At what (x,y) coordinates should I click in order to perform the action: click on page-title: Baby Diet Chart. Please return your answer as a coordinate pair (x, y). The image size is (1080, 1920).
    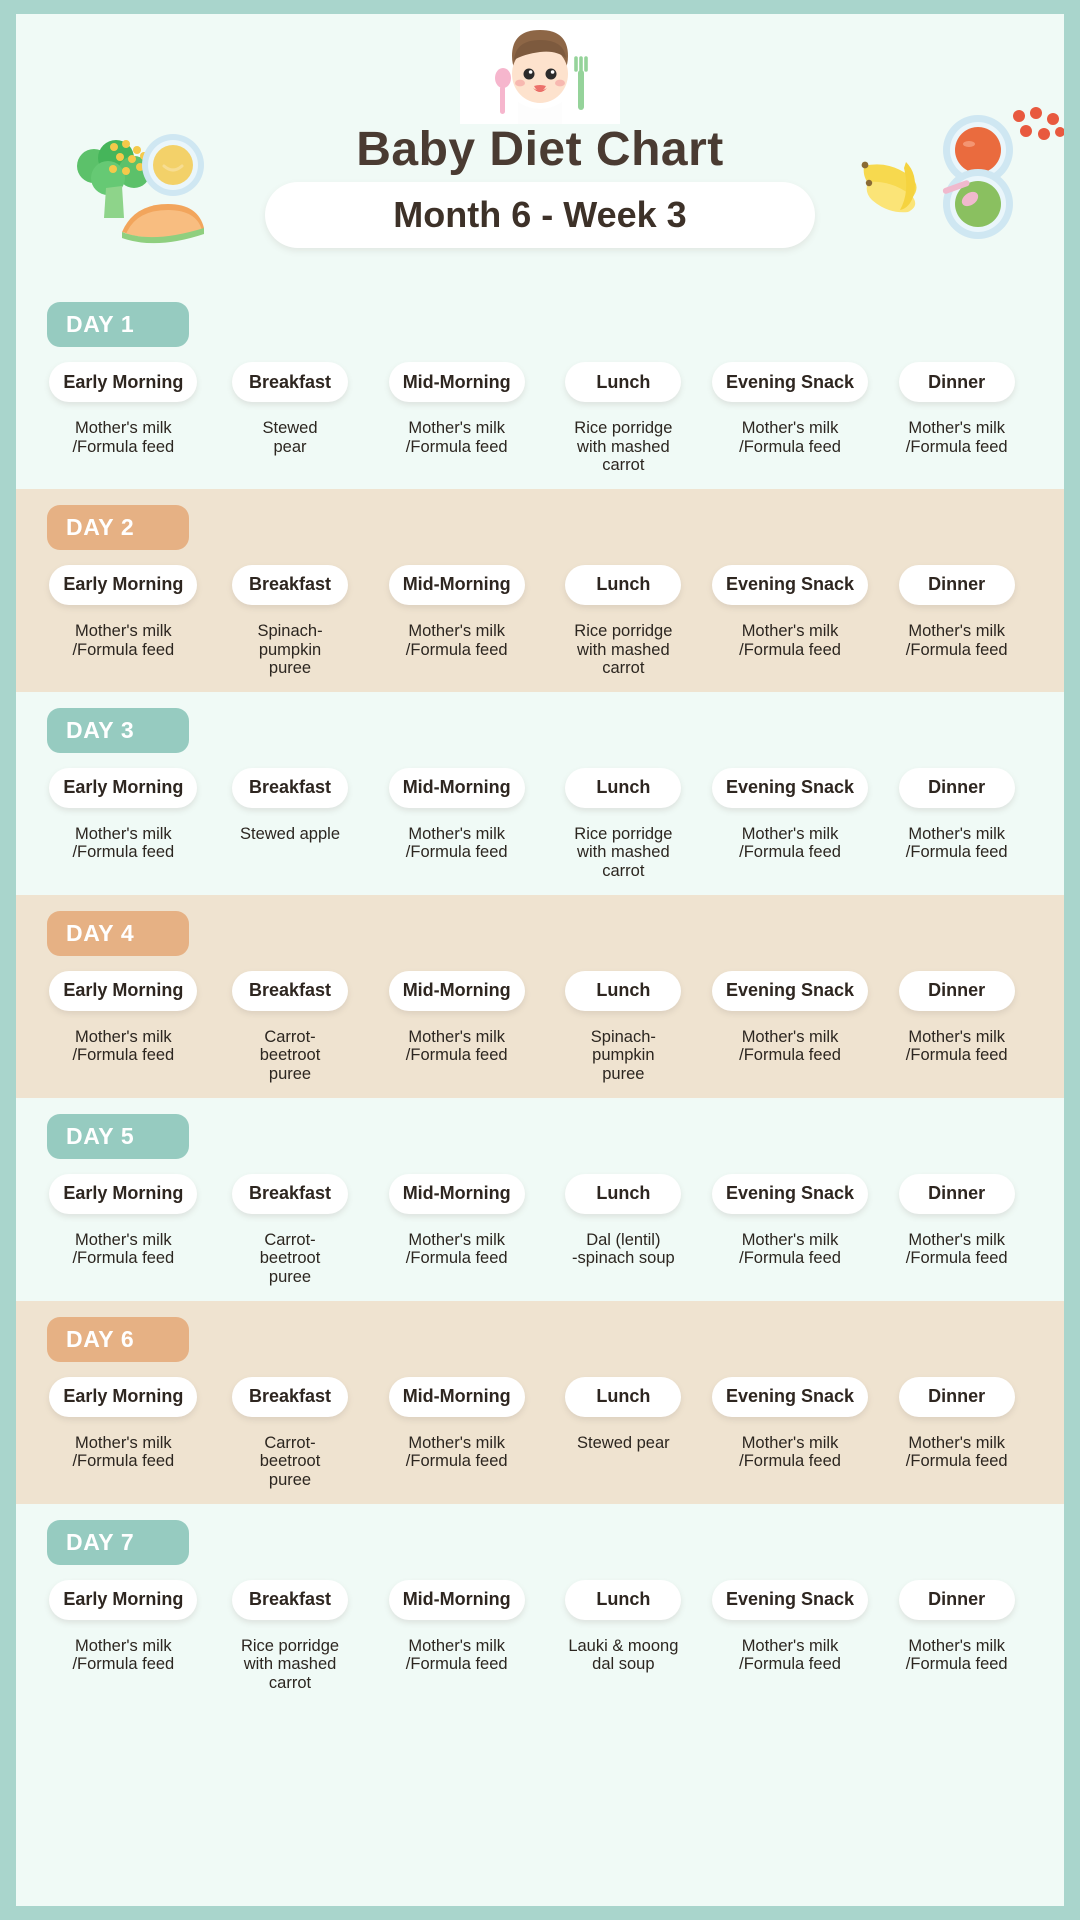
    Looking at the image, I should click on (540, 149).